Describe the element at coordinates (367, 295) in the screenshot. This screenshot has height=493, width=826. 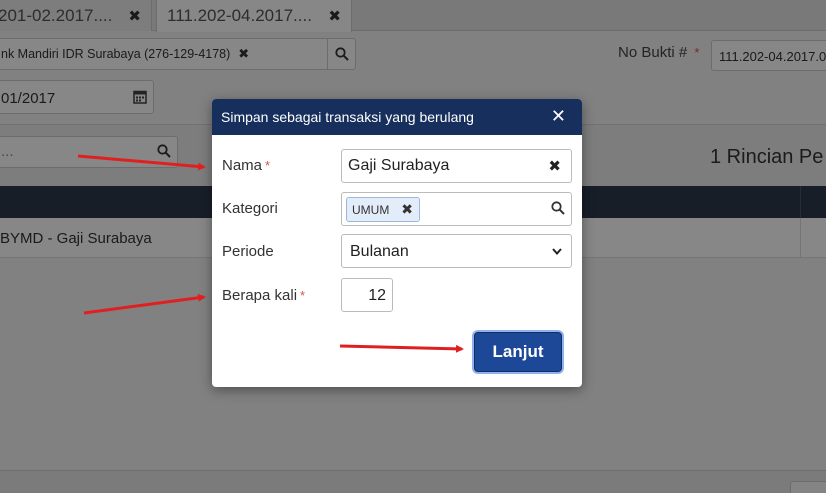
I see `berapa-kali-input: 12` at that location.